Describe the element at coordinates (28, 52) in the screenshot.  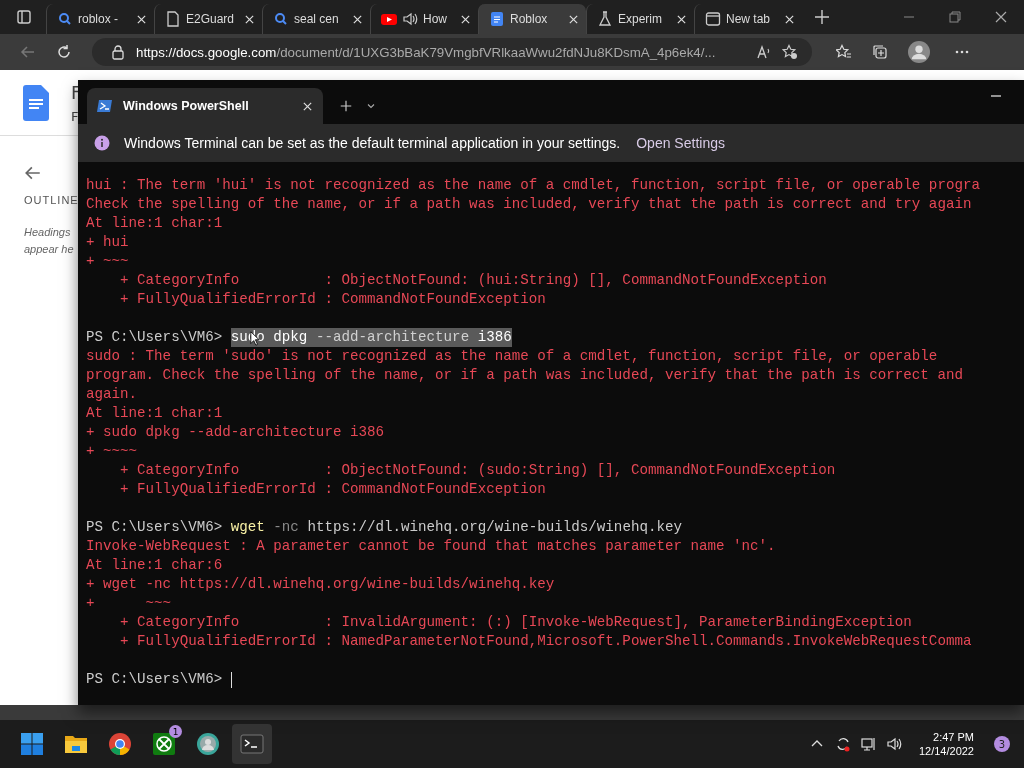
I see `back-icon` at that location.